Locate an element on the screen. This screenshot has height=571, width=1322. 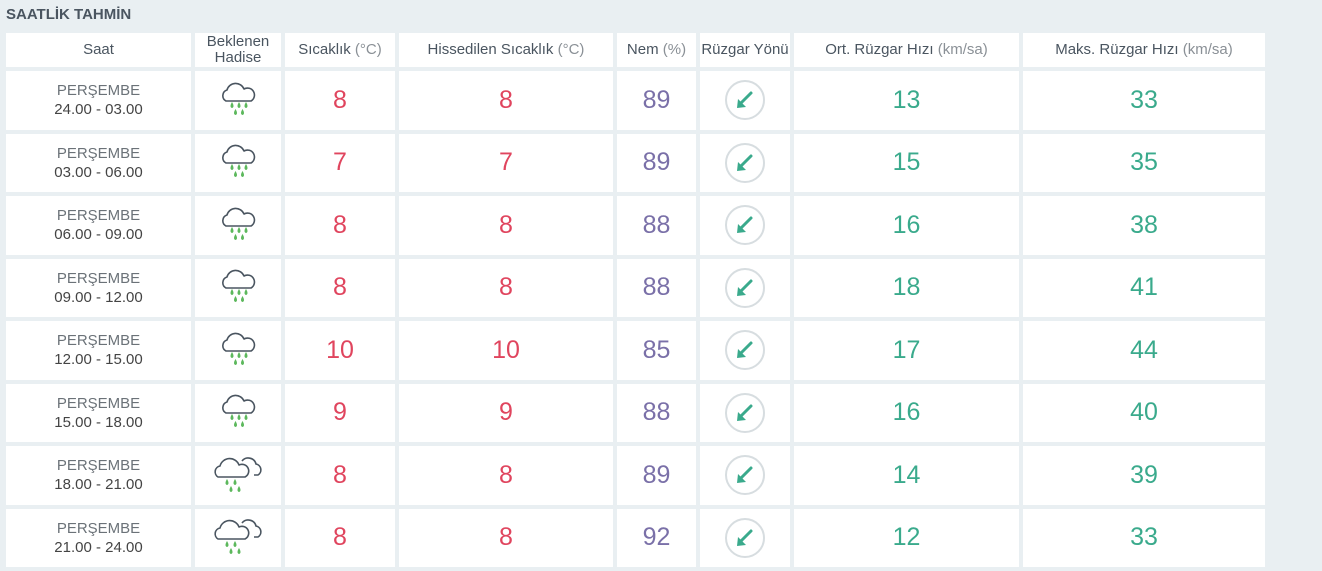
cell-nem: 85 is located at coordinates (656, 350).